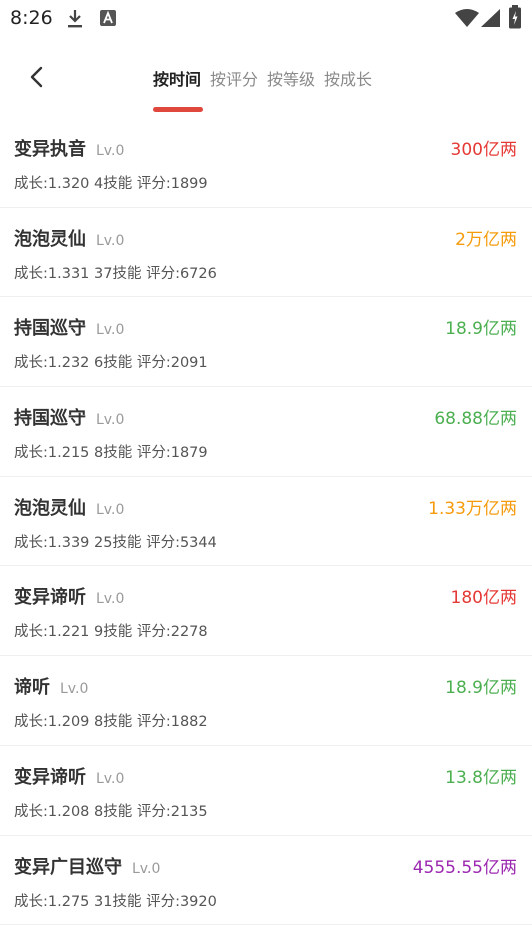  Describe the element at coordinates (115, 542) in the screenshot. I see `item-stats: 成长:1.339 25技能 评分:5344` at that location.